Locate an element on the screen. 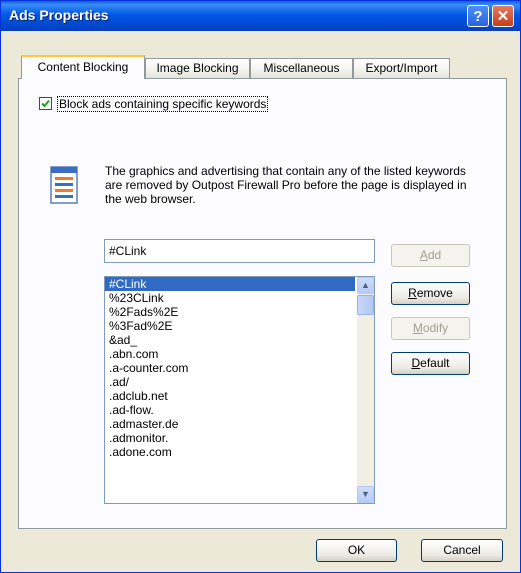 This screenshot has height=573, width=521. title-bar: Ads Properties ? ✕ is located at coordinates (260, 16).